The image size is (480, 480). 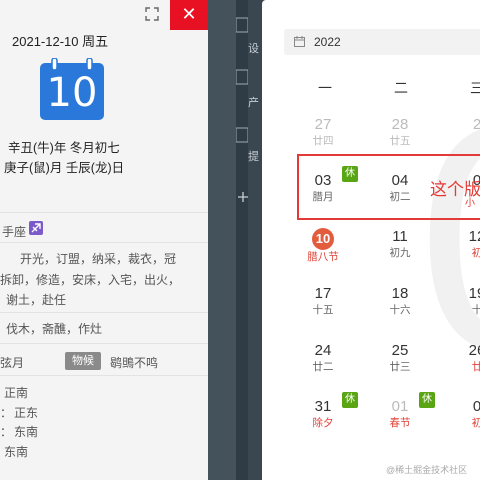 I want to click on weekday-wed: 三, so click(x=475, y=88).